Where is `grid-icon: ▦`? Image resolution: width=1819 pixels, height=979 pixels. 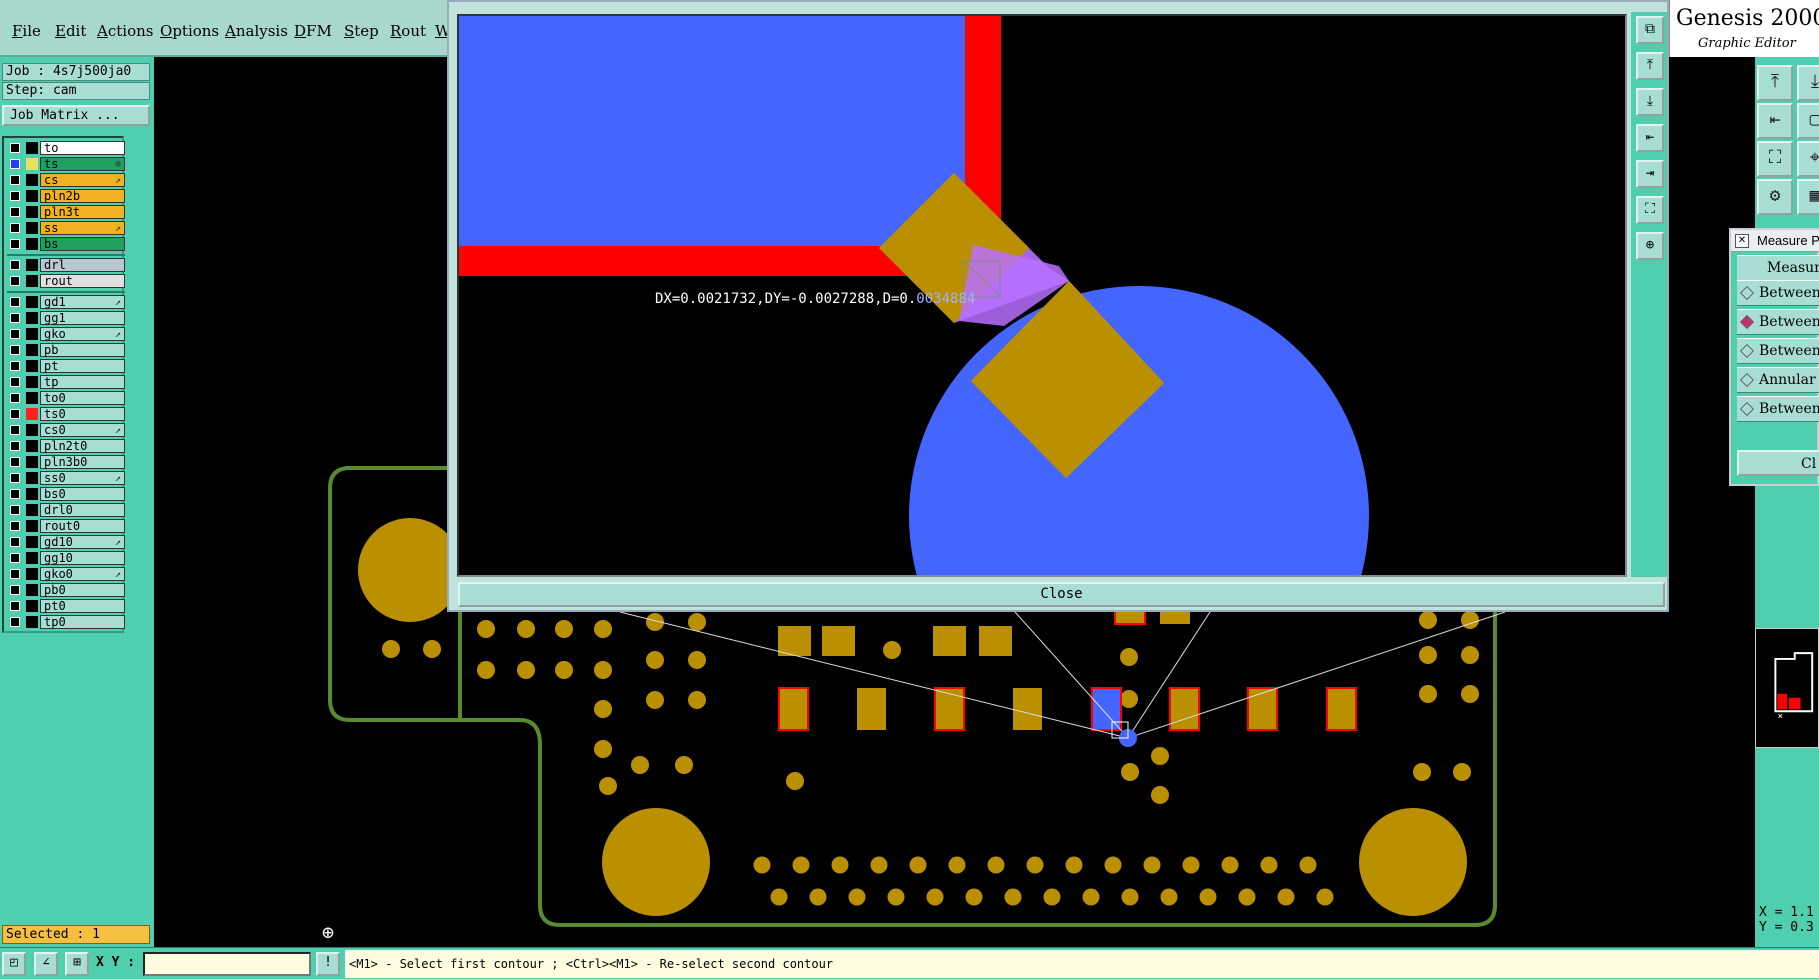
grid-icon: ▦ is located at coordinates (1808, 197).